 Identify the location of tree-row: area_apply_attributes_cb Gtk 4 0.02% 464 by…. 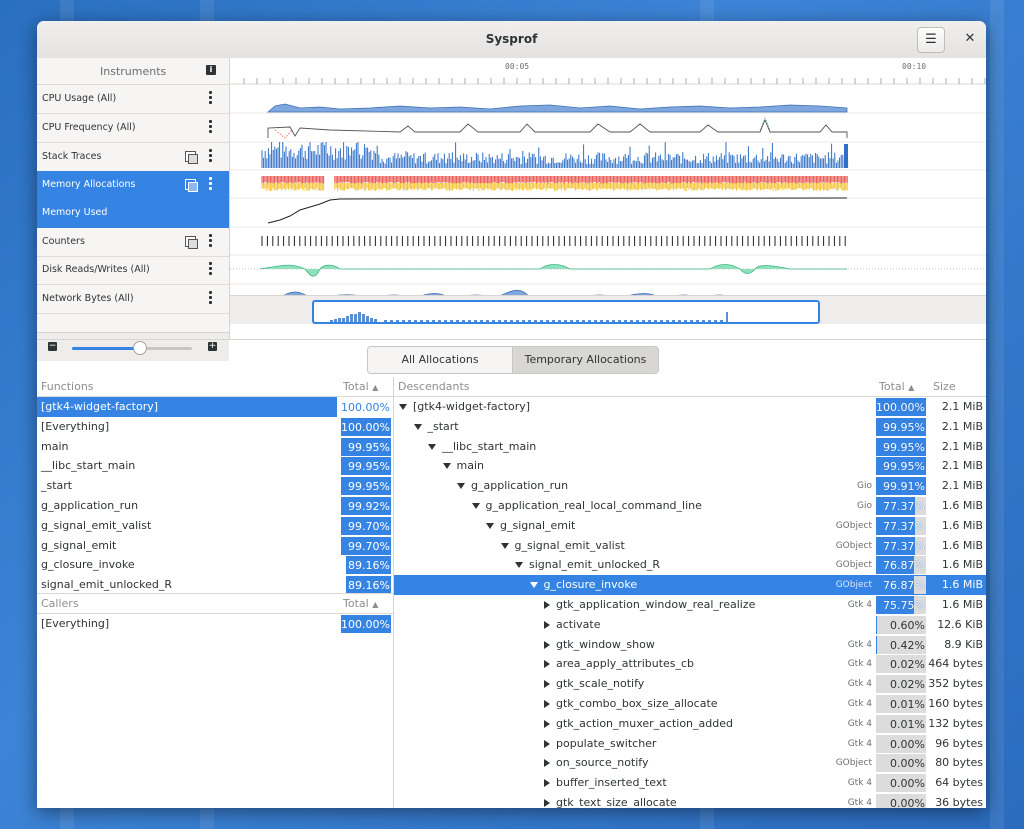
(690, 664).